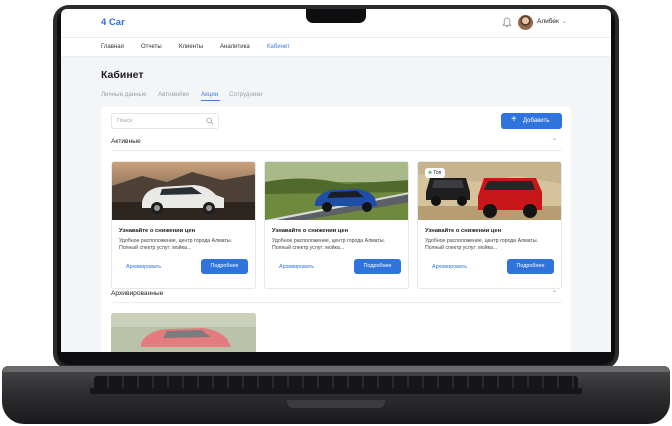  I want to click on app-logo: 4 Car, so click(113, 22).